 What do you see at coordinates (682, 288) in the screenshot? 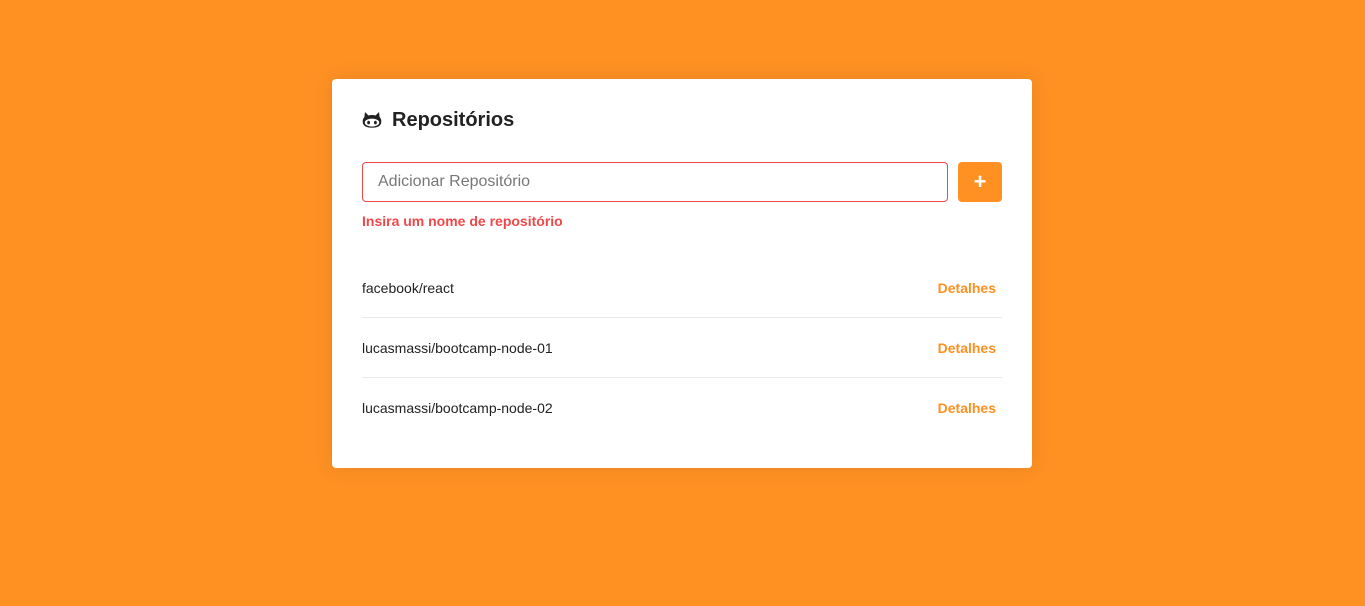
I see `list-item: facebook/react Detalhes` at bounding box center [682, 288].